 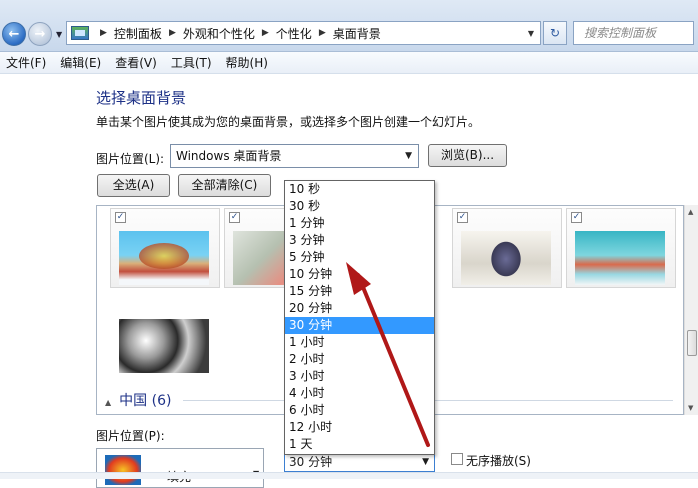 I want to click on interval-option: 10 分钟, so click(x=359, y=274).